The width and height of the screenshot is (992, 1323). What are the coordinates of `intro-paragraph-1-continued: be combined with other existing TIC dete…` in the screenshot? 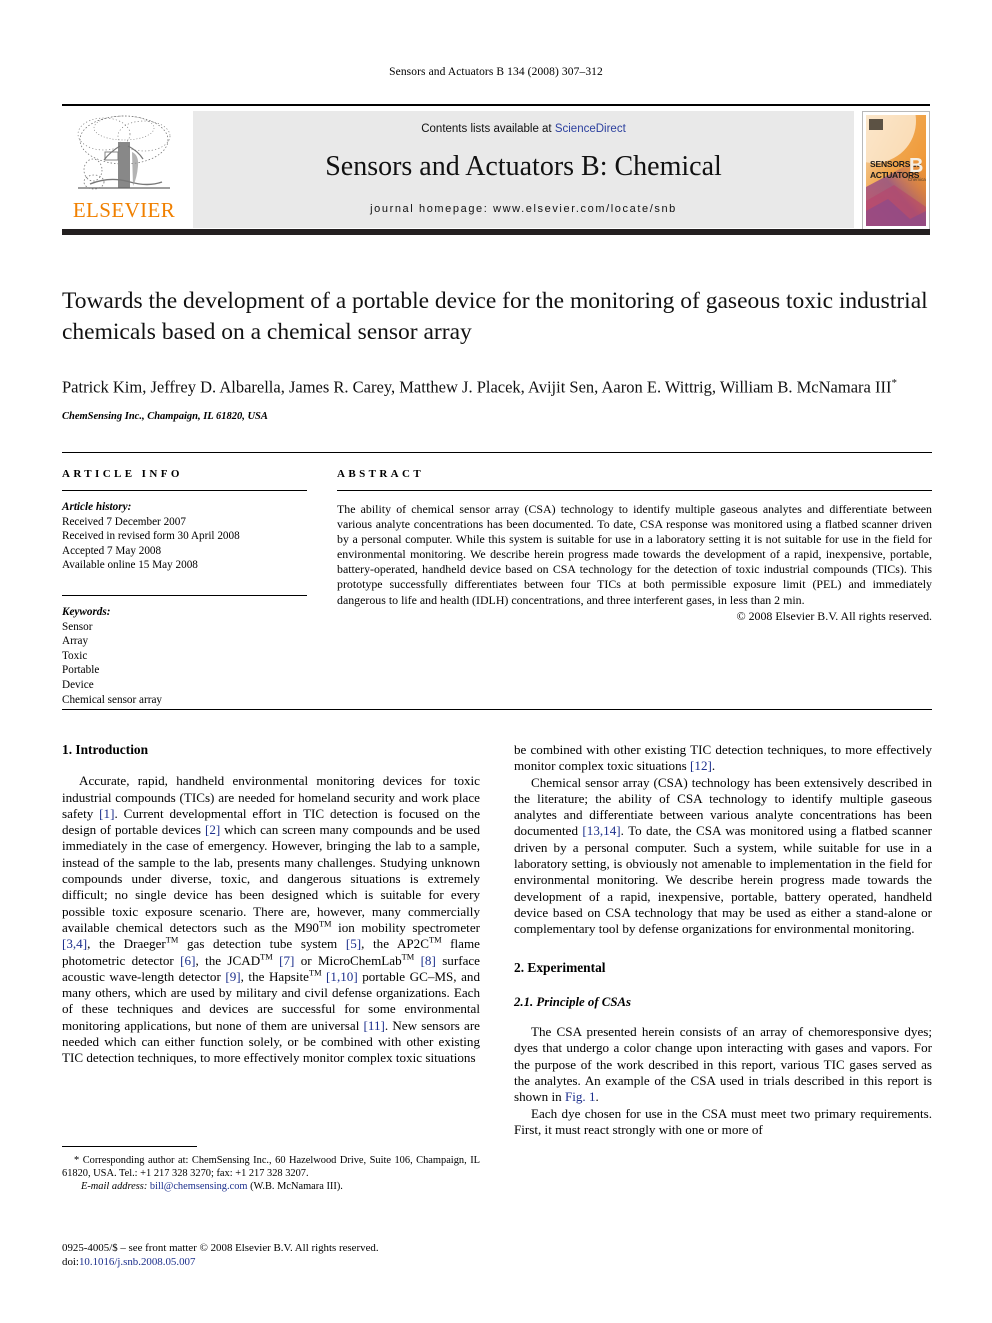 It's located at (723, 758).